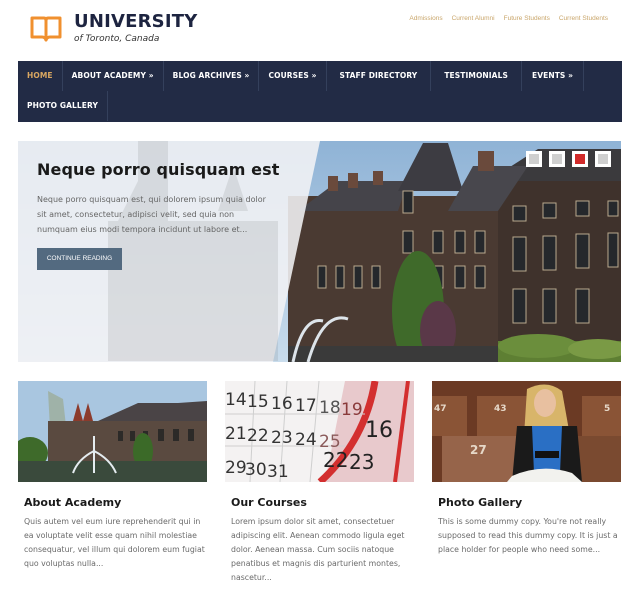 This screenshot has width=640, height=597. I want to click on svg-text: 29, so click(236, 468).